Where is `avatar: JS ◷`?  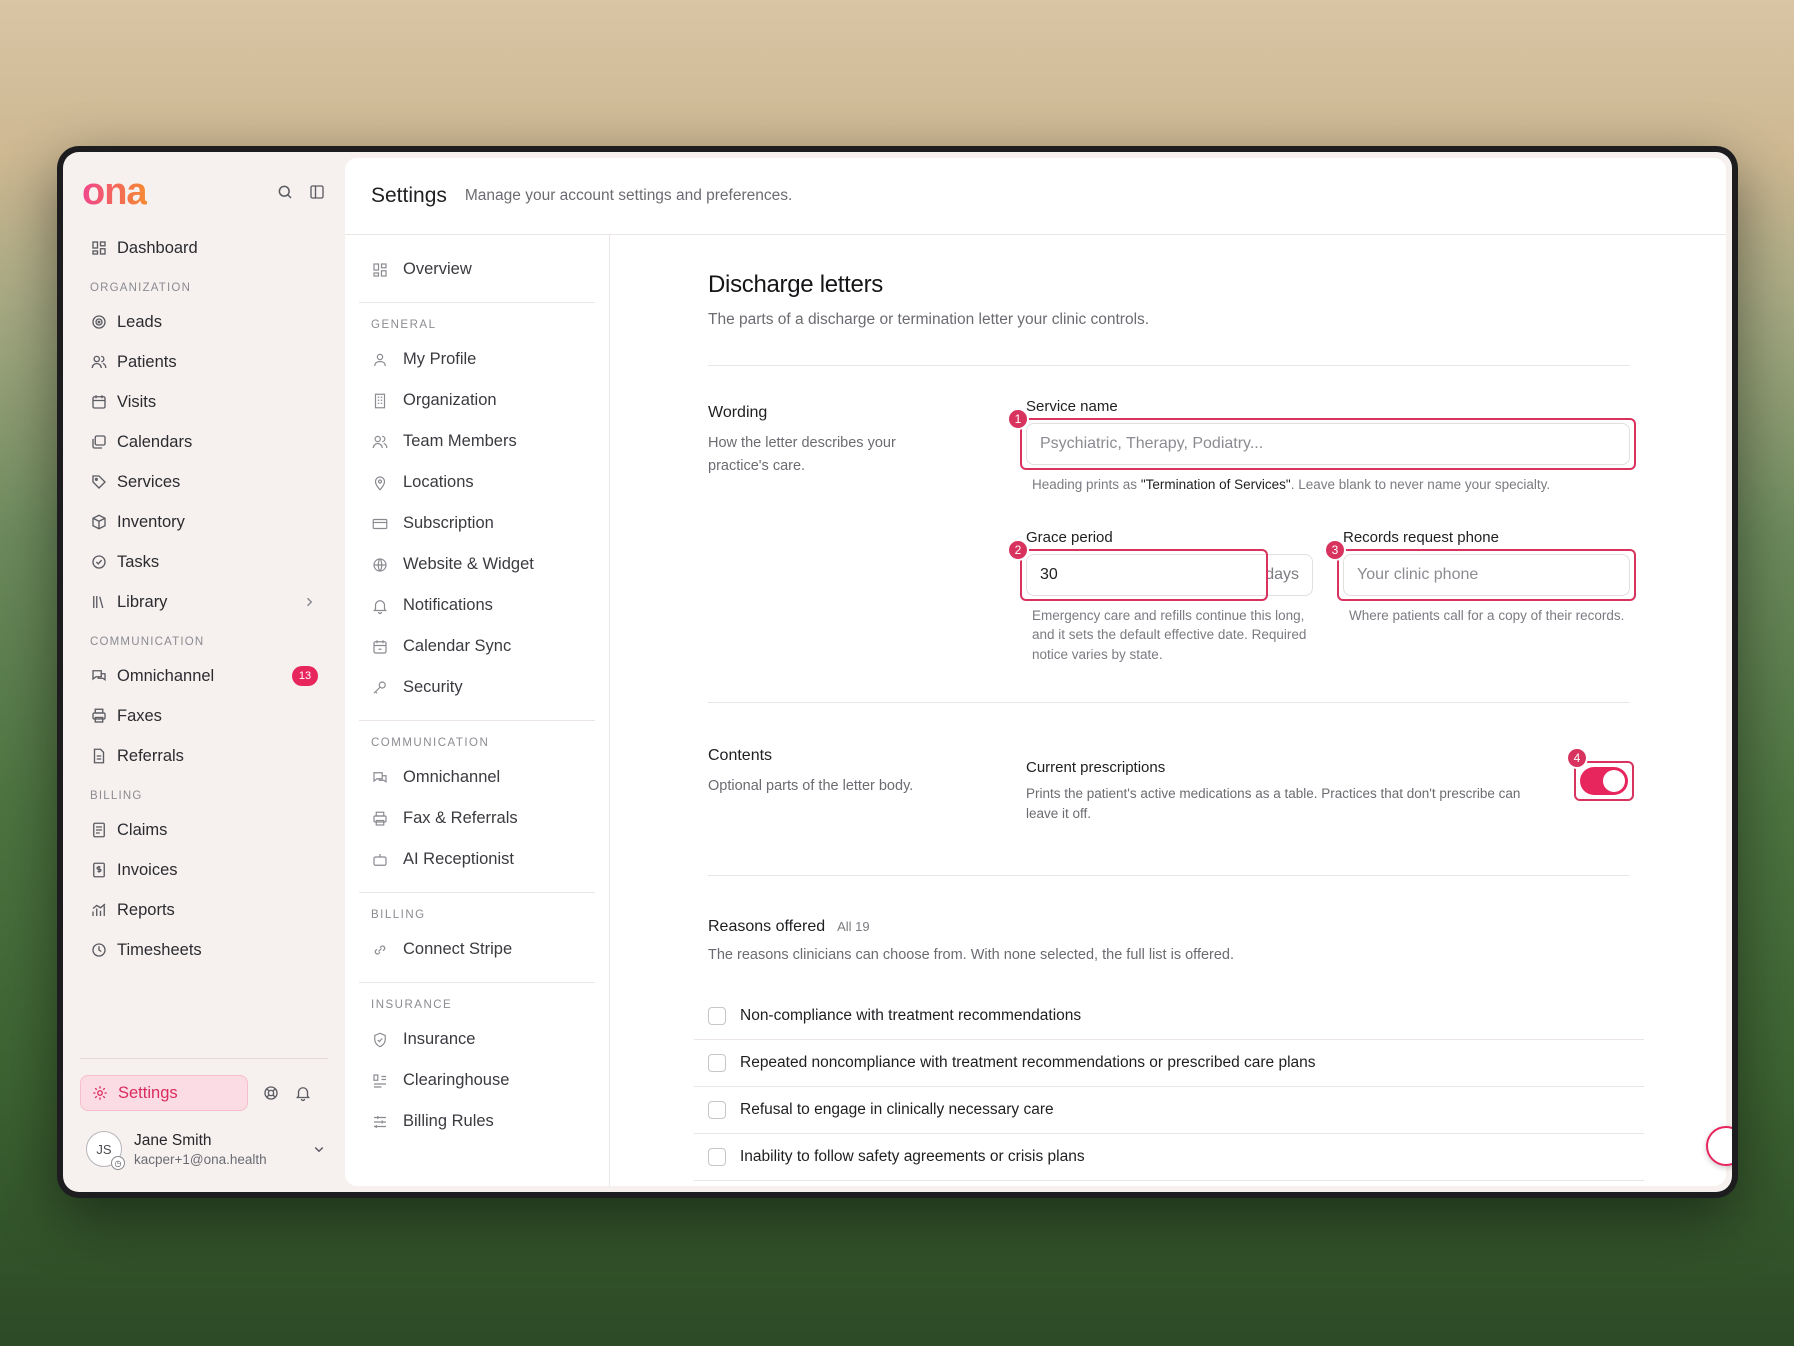
avatar: JS ◷ is located at coordinates (105, 1150).